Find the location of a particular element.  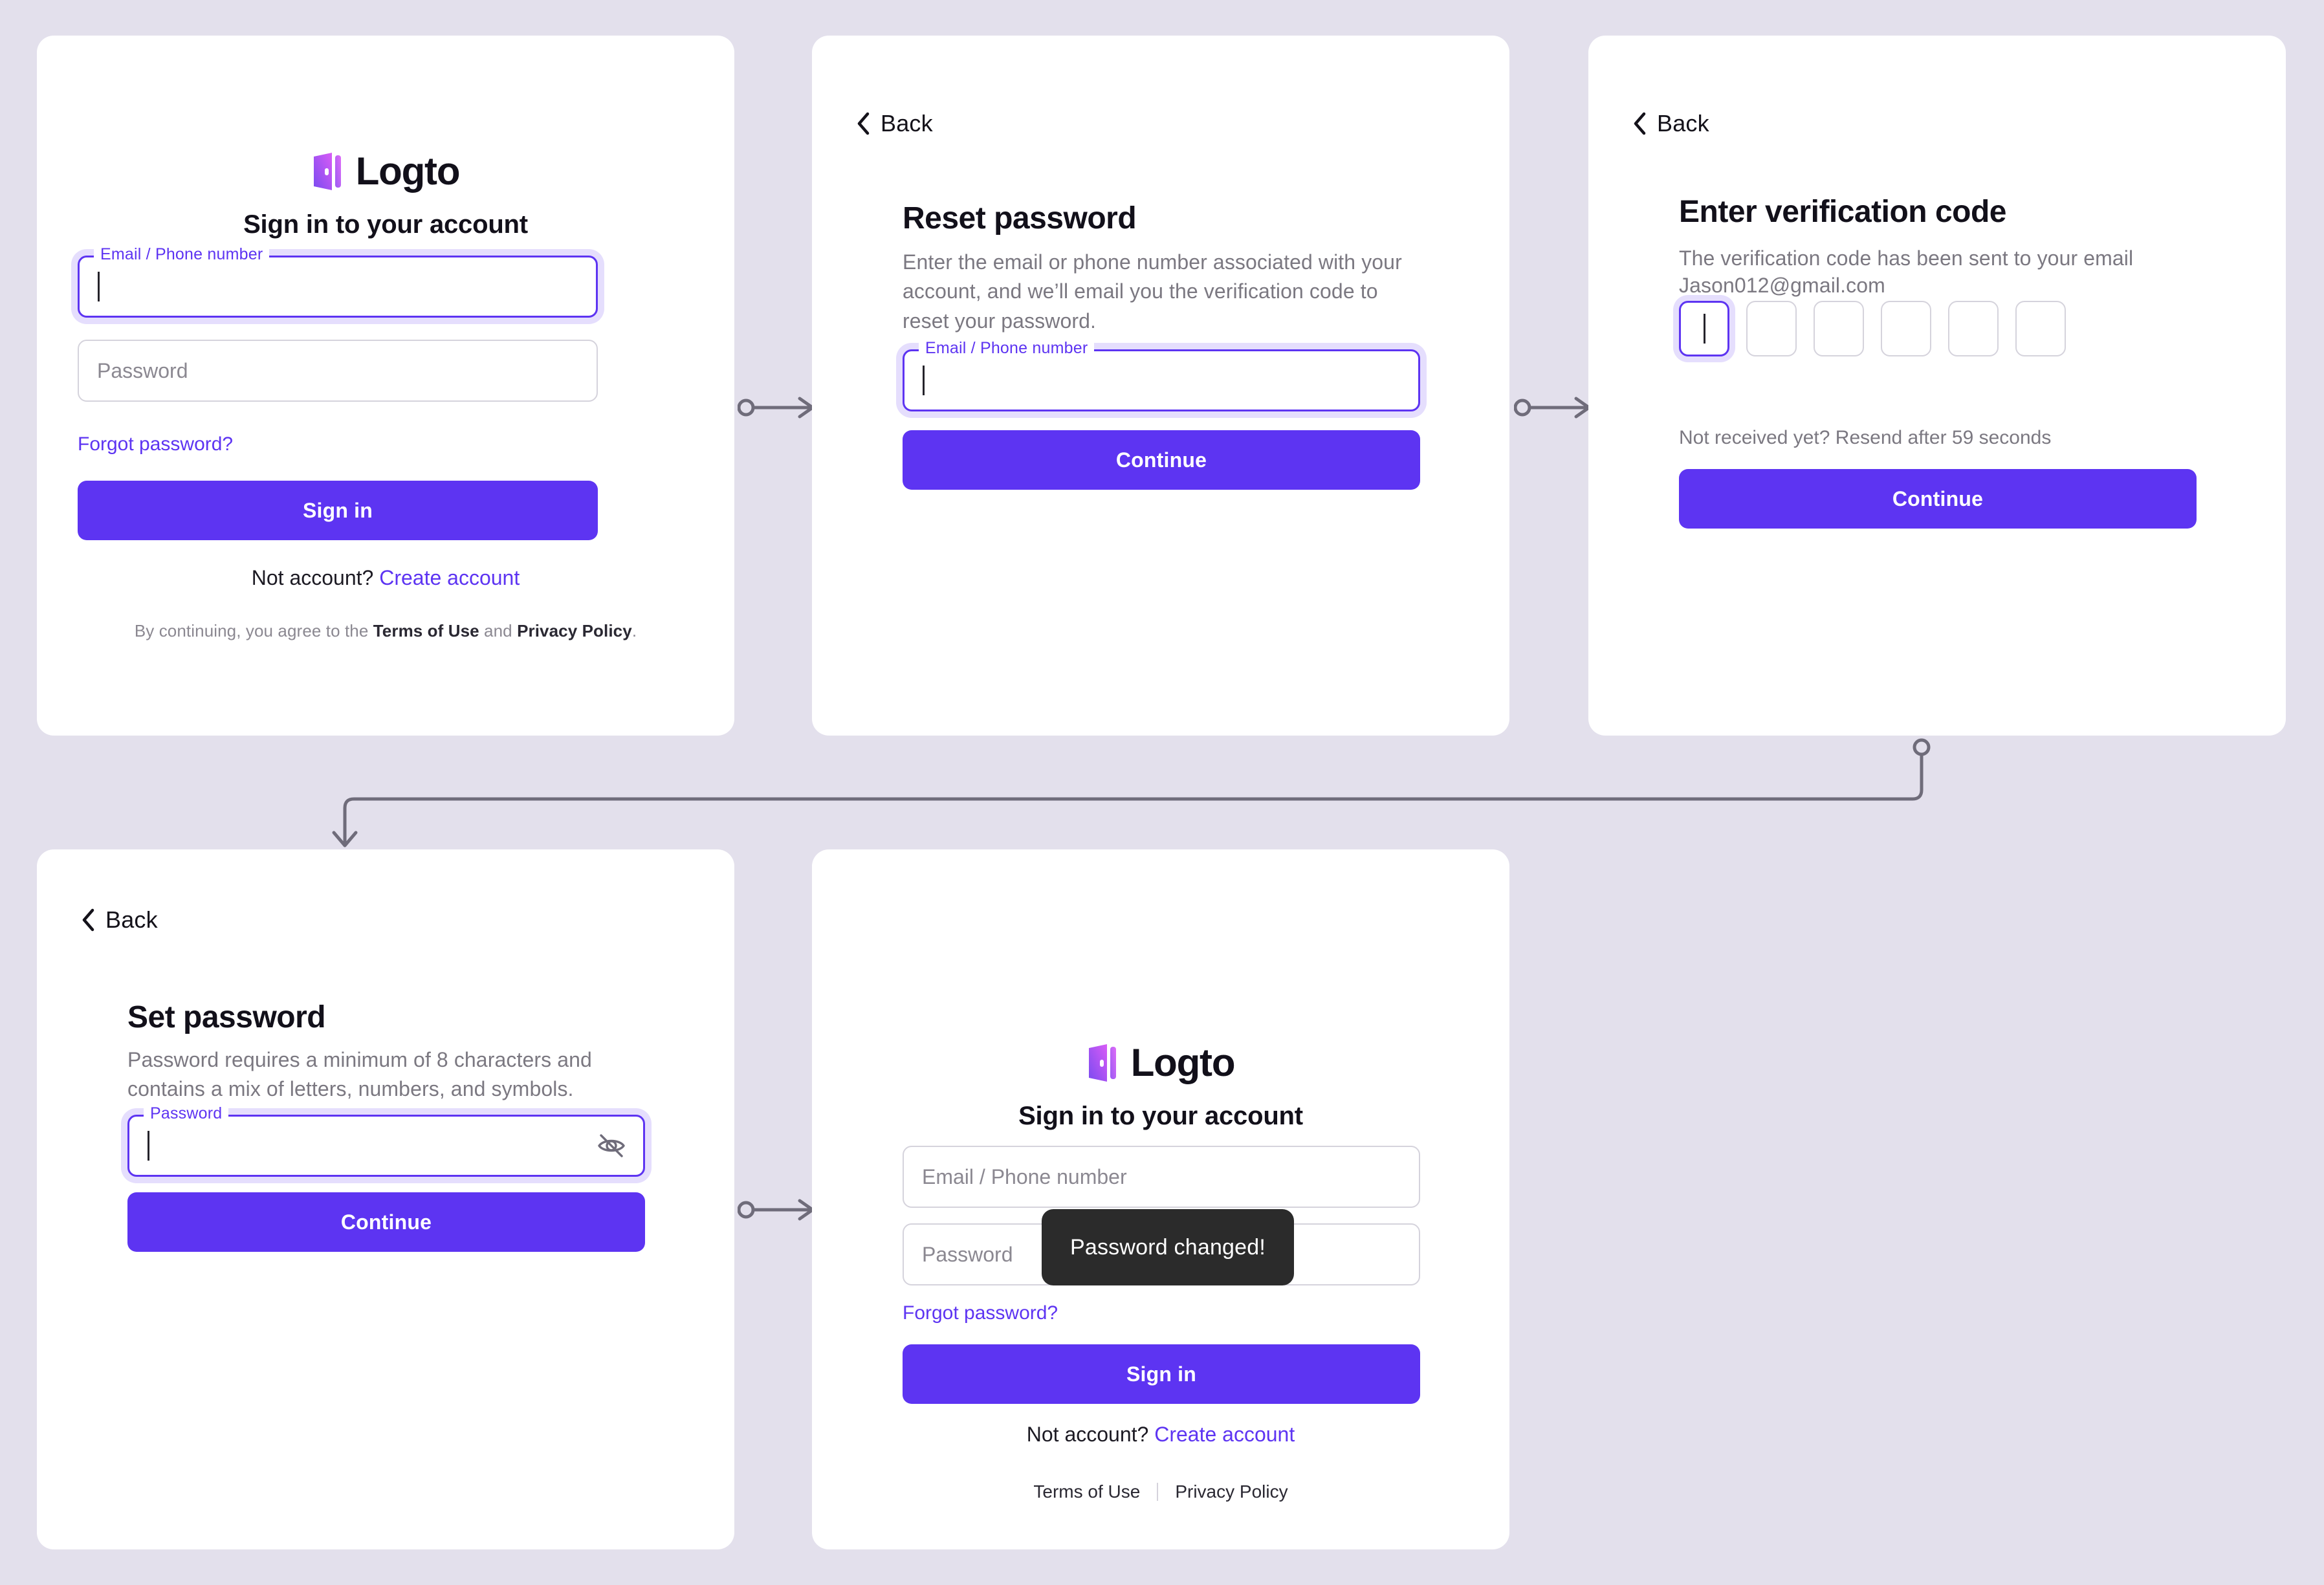

legal-suffix: . is located at coordinates (634, 630).